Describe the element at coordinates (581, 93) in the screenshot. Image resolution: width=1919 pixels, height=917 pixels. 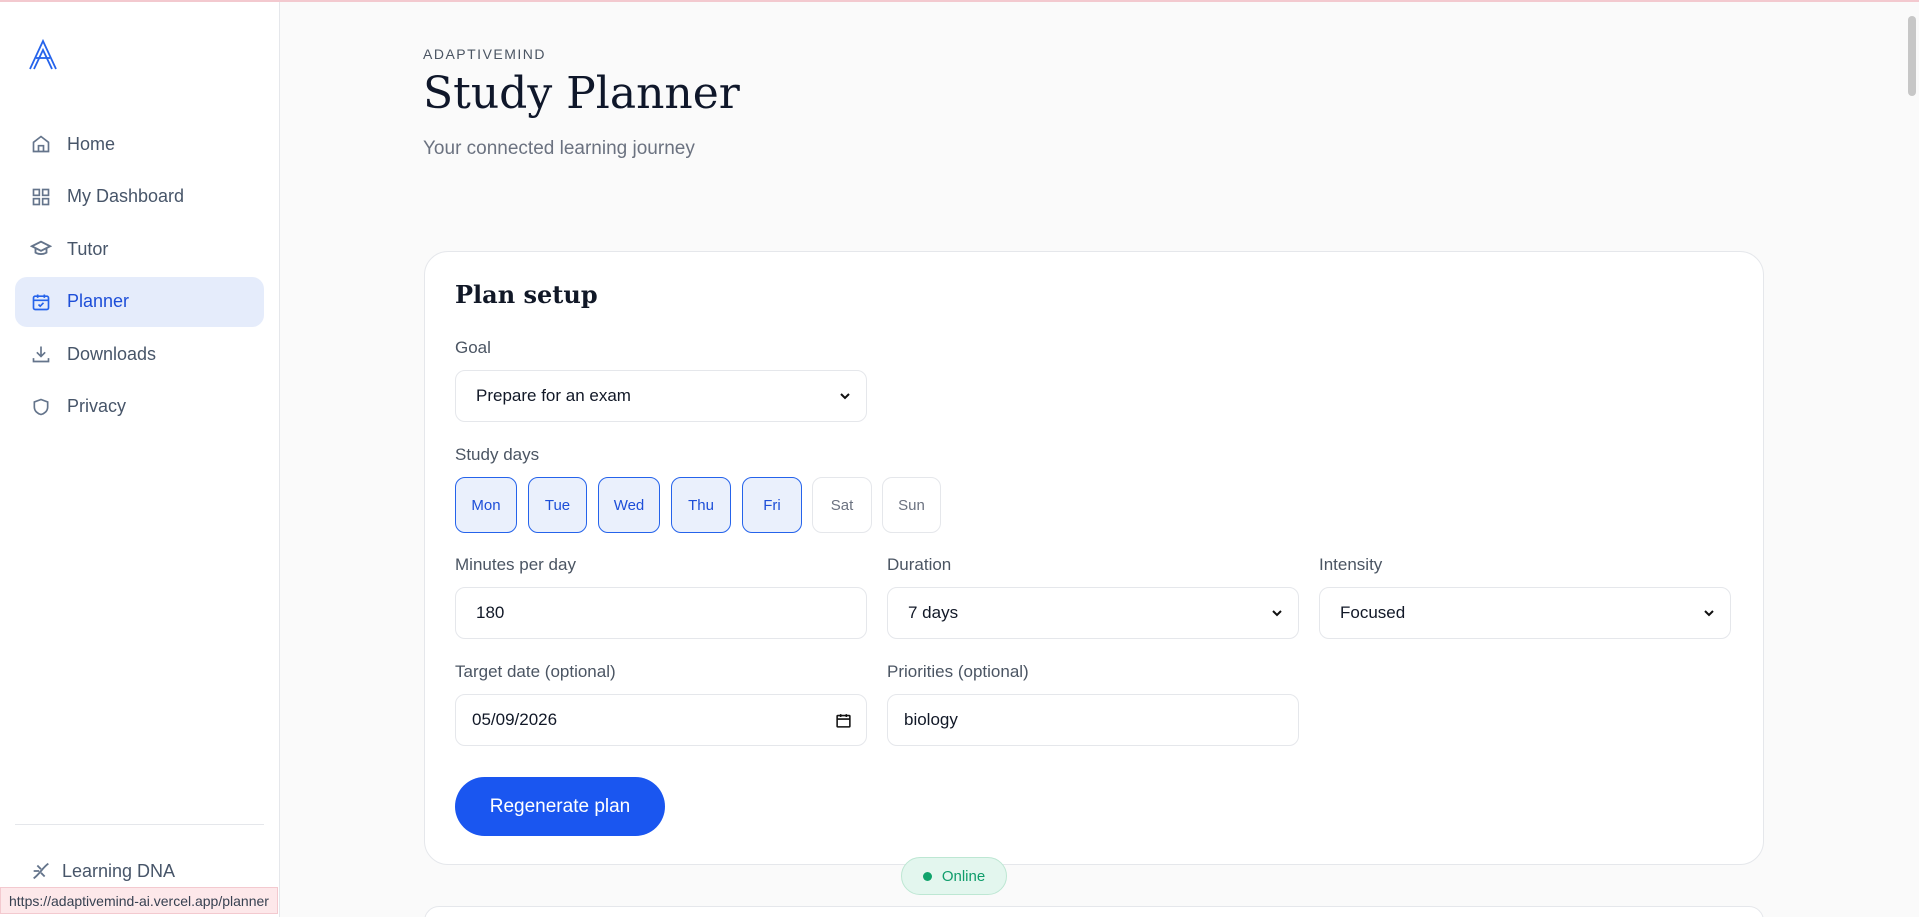
I see `page-title: Study Planner` at that location.